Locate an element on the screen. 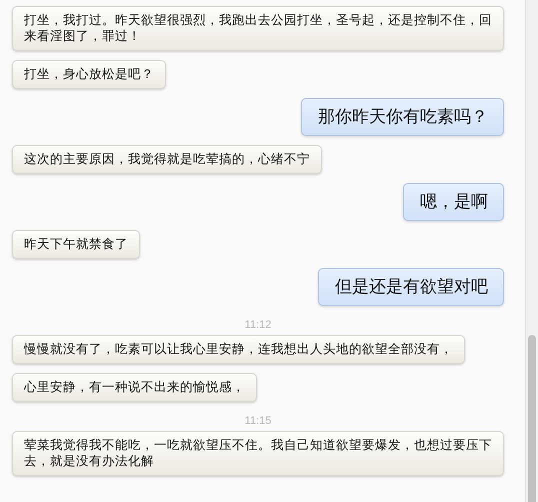  message-bubble: 这次的主要原因，我觉得就是吃荤搞的，心绪不宁 is located at coordinates (167, 159).